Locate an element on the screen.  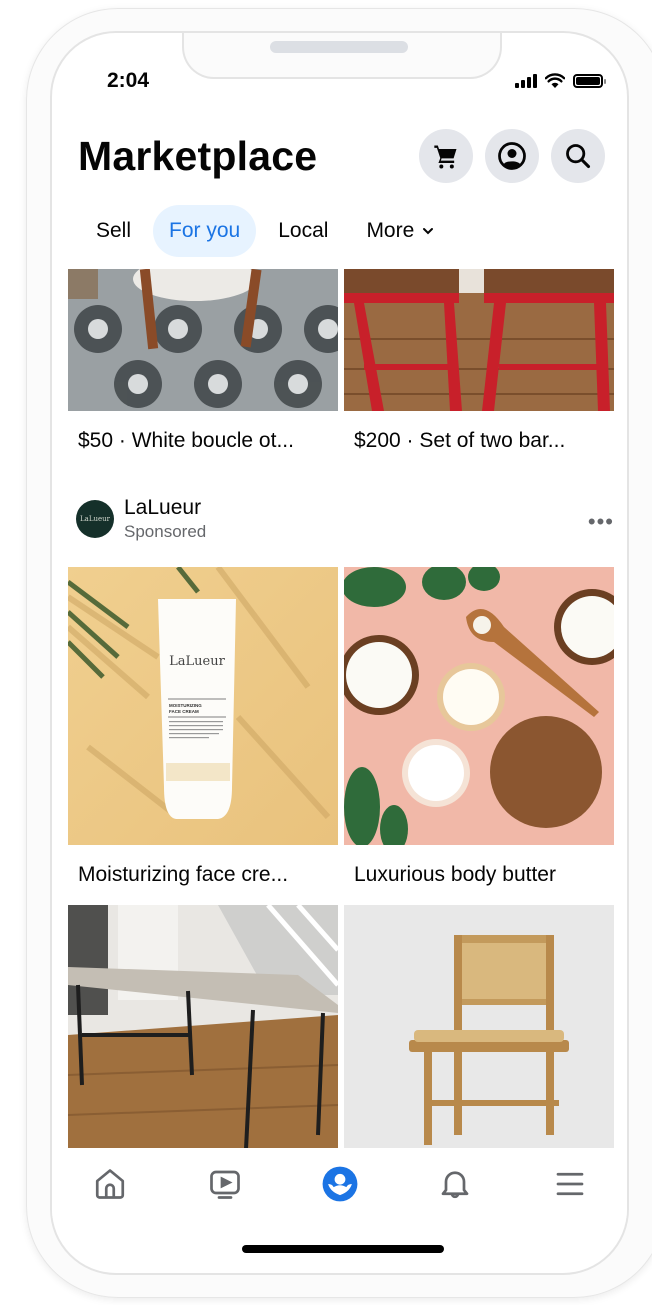
header: Marketplace is located at coordinates (341, 156).